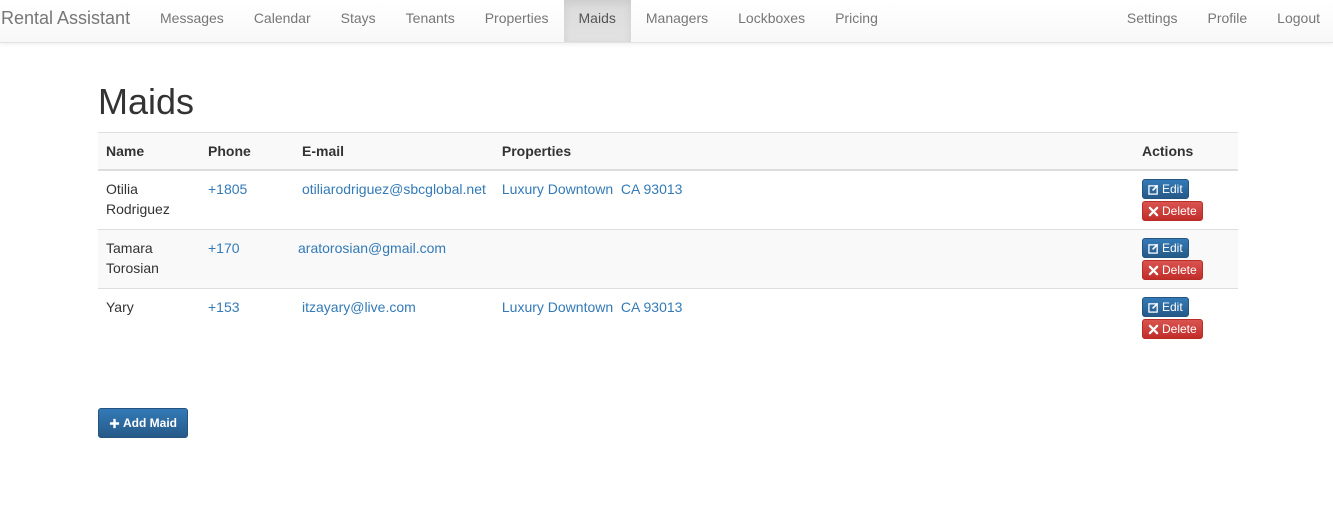  What do you see at coordinates (1297, 21) in the screenshot?
I see `nav-logout: Logout` at bounding box center [1297, 21].